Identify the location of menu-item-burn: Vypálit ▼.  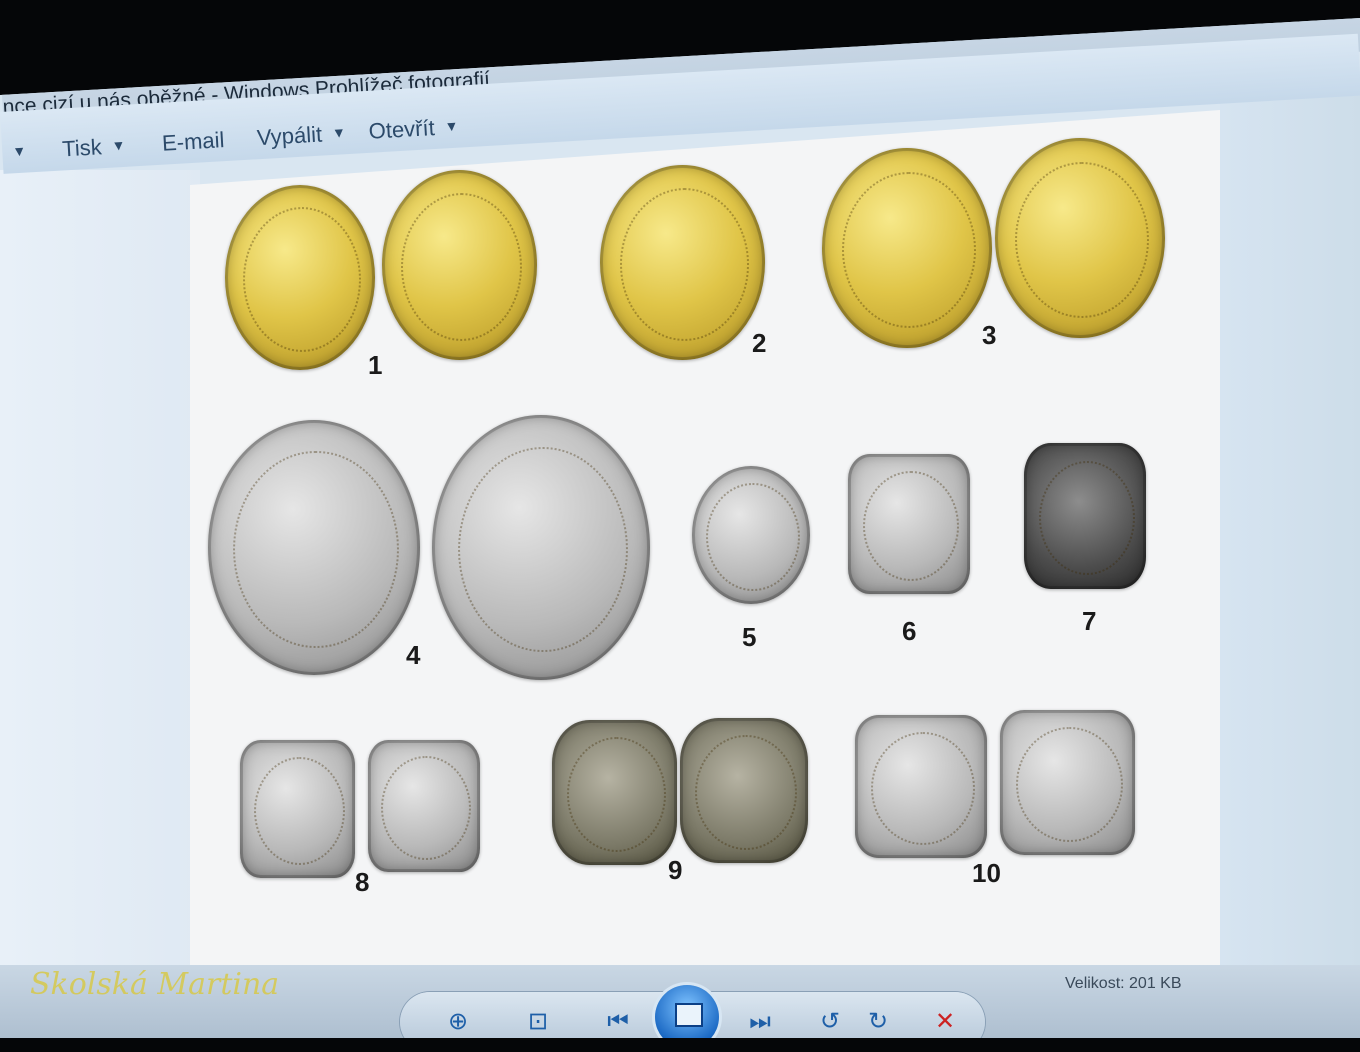
(301, 135).